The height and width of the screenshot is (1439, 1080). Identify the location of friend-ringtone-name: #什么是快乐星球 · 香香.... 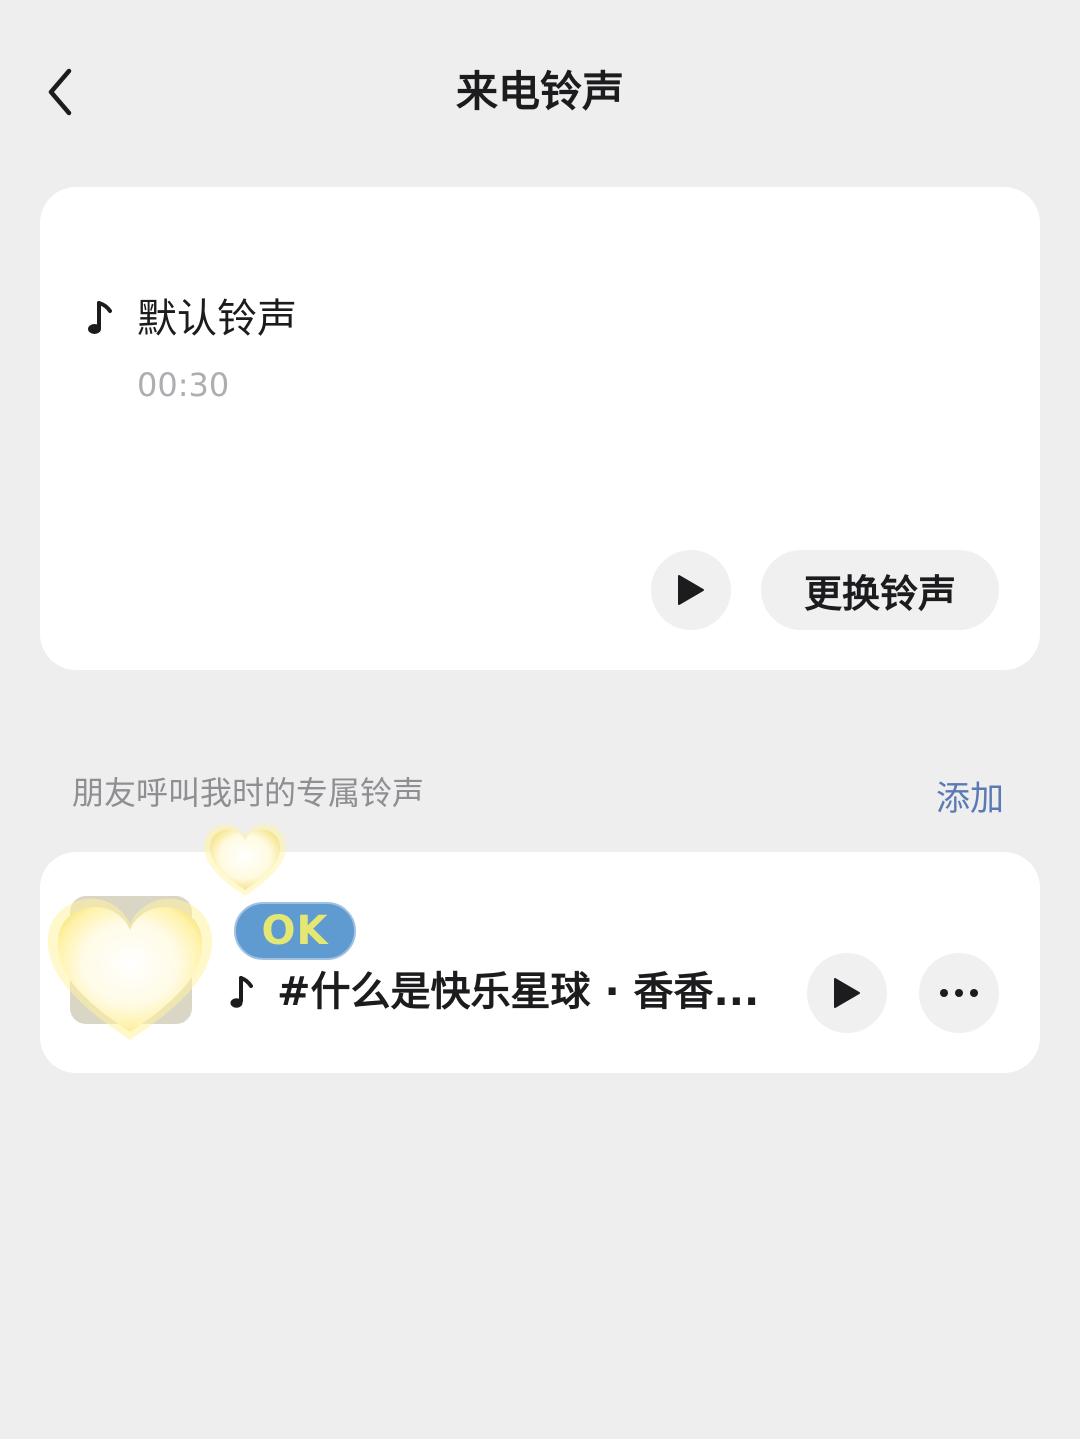
(518, 992).